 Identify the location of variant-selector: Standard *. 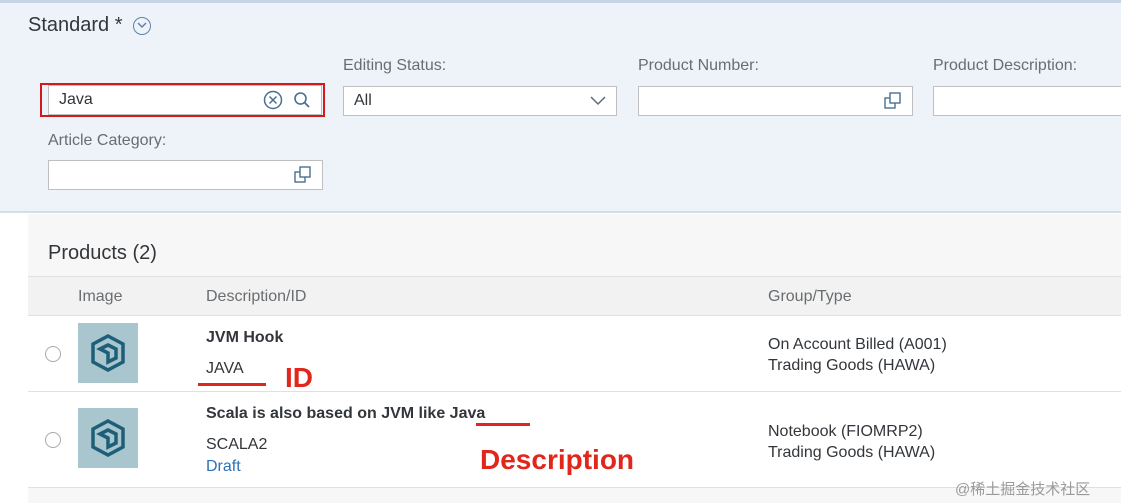
(89, 25).